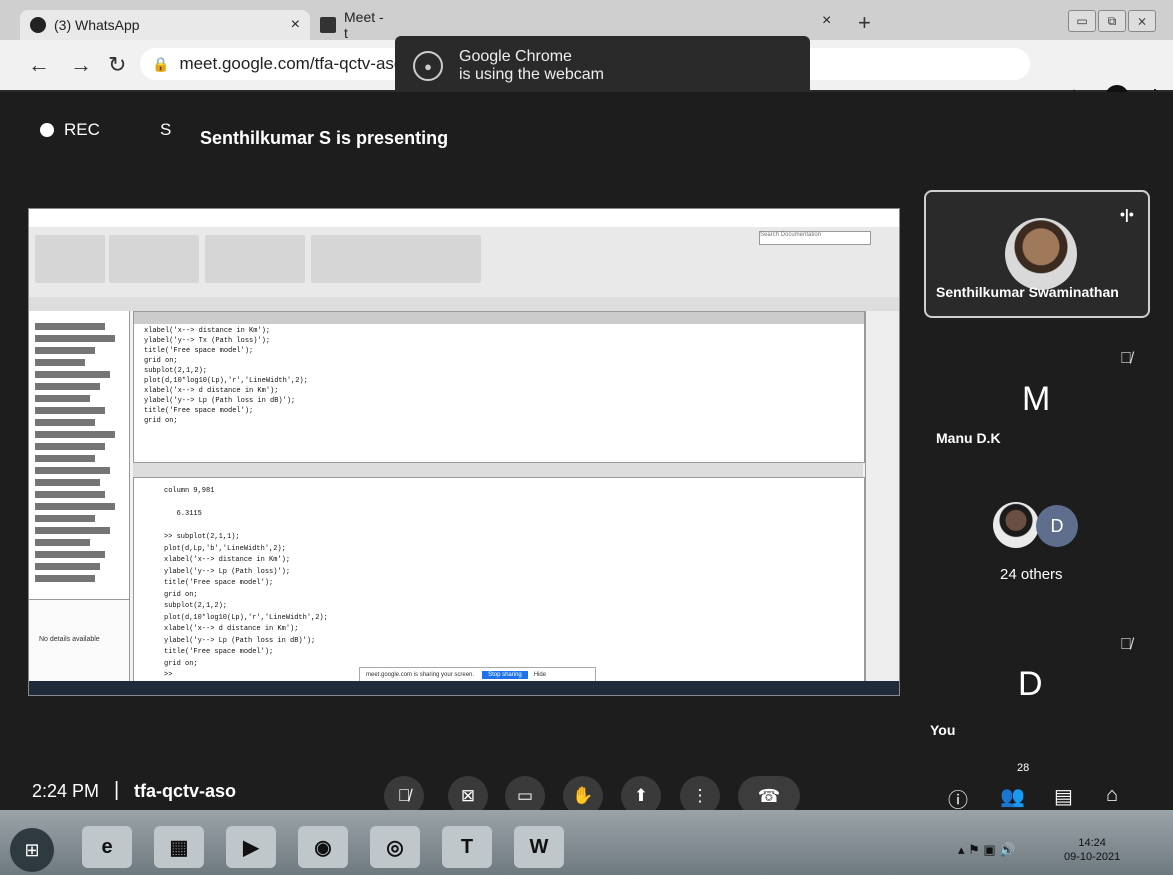 This screenshot has height=875, width=1173. I want to click on remote-taskbar, so click(464, 688).